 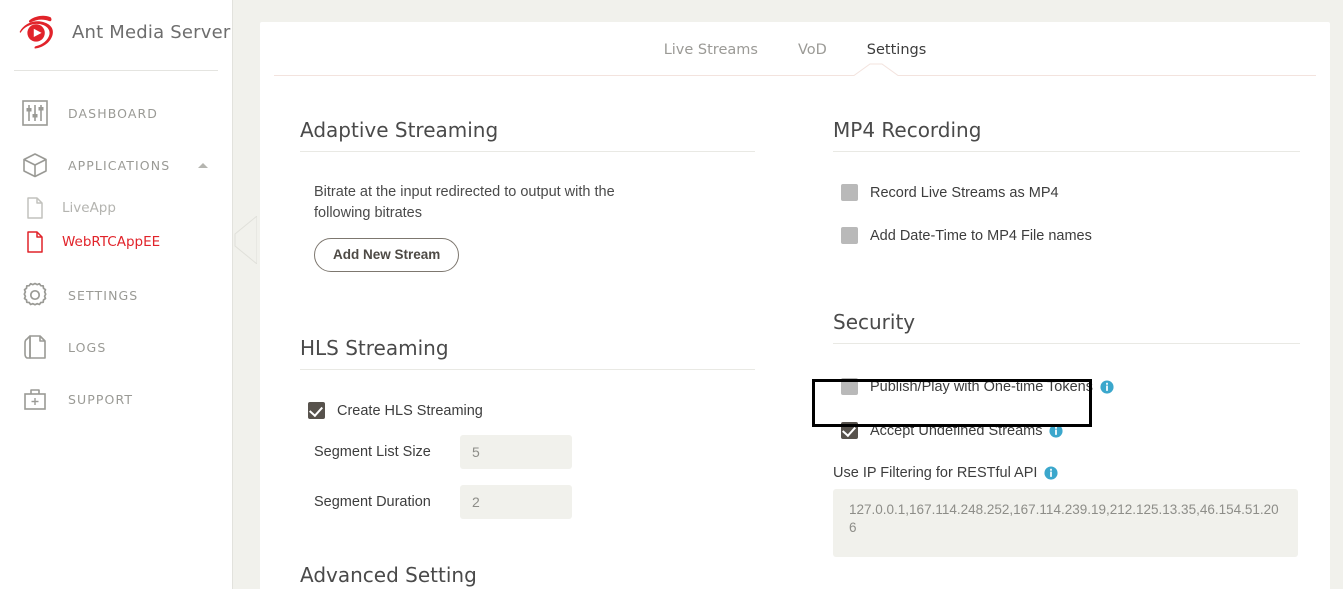 I want to click on tab-bar: Live Streams VoD Settings, so click(x=795, y=49).